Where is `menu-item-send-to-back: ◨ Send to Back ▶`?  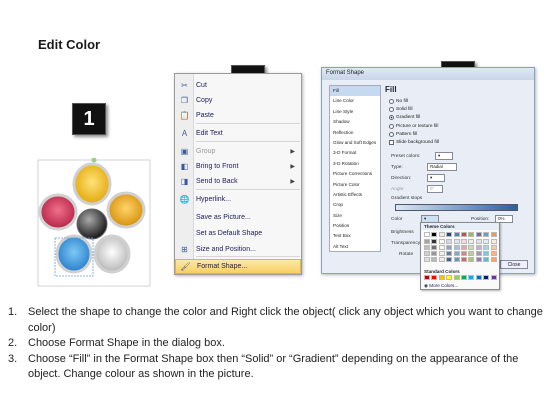
menu-item-send-to-back: ◨ Send to Back ▶ is located at coordinates (238, 181).